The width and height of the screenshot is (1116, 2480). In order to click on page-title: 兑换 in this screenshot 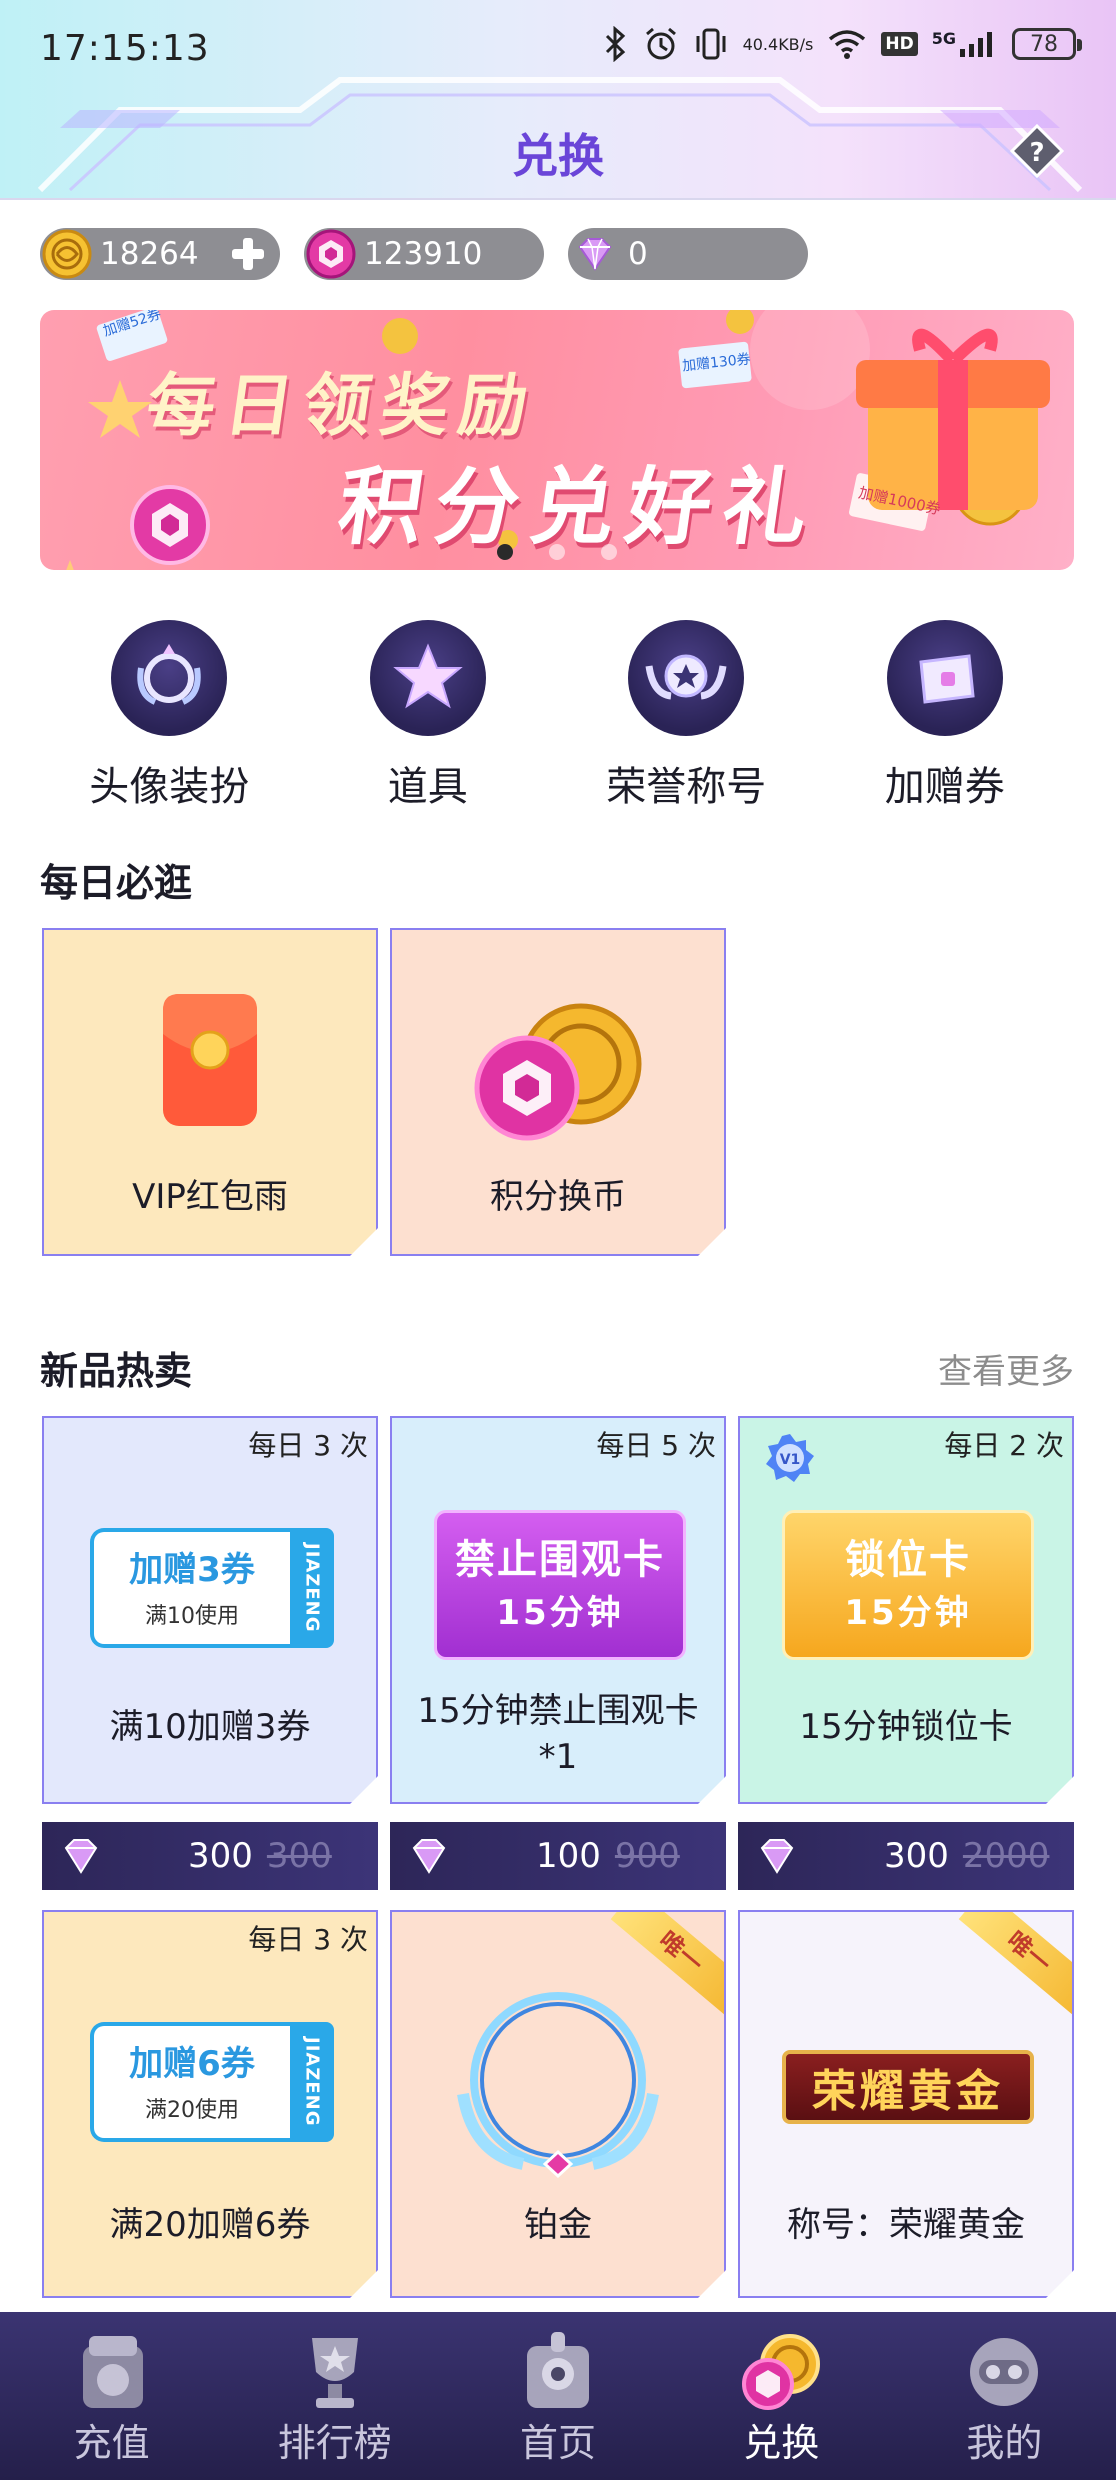, I will do `click(558, 156)`.